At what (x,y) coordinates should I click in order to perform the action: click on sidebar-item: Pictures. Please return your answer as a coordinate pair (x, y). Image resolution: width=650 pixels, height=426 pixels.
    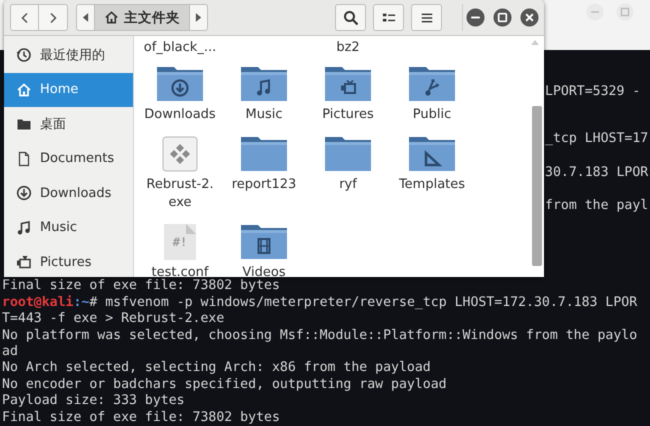
    Looking at the image, I should click on (68, 261).